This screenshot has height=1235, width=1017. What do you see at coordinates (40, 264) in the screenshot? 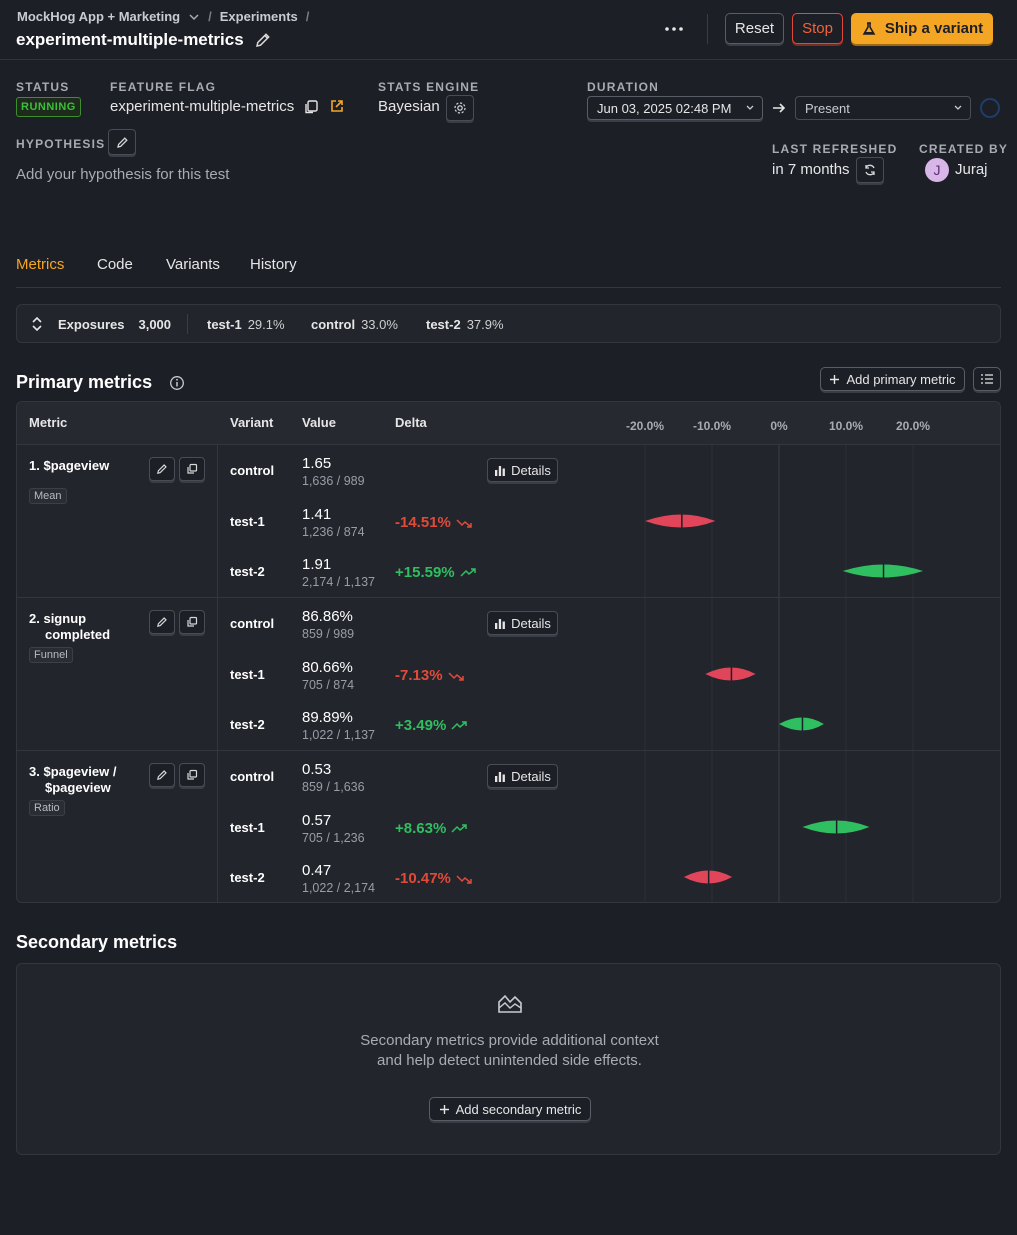
I see `tab-metrics: Metrics` at bounding box center [40, 264].